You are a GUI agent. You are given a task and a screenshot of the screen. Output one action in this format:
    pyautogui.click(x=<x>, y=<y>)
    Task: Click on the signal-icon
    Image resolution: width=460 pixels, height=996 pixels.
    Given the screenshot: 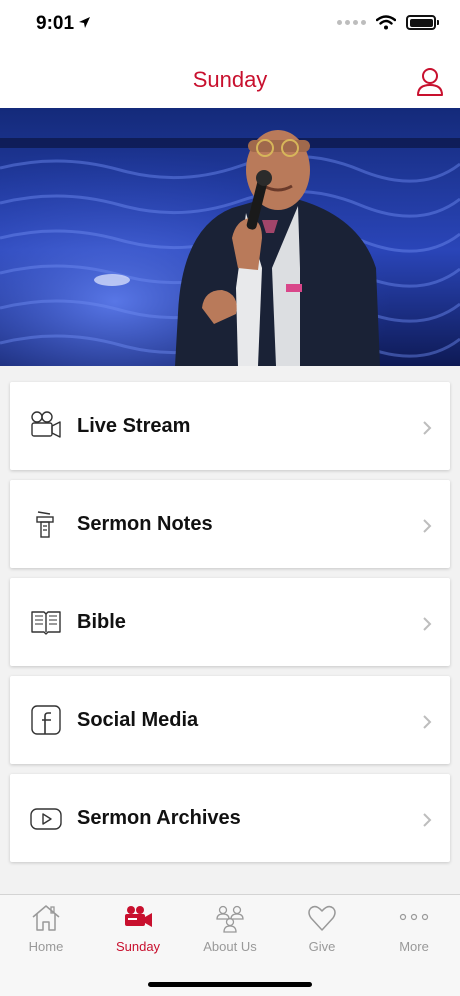 What is the action you would take?
    pyautogui.click(x=351, y=22)
    